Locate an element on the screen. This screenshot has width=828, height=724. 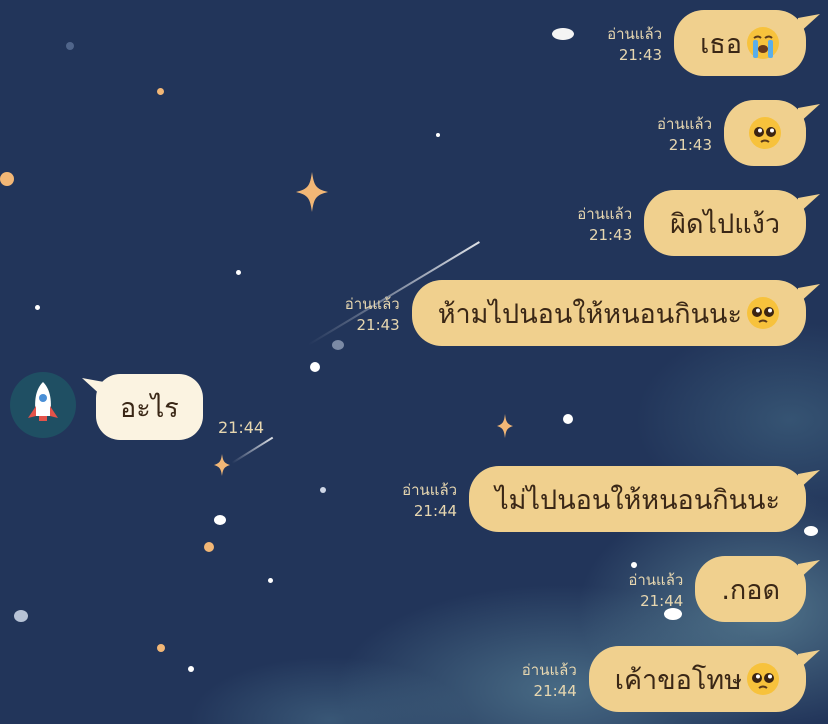
message-text: ไม่ไปนอนให้หนอนกินนะ is located at coordinates (637, 500).